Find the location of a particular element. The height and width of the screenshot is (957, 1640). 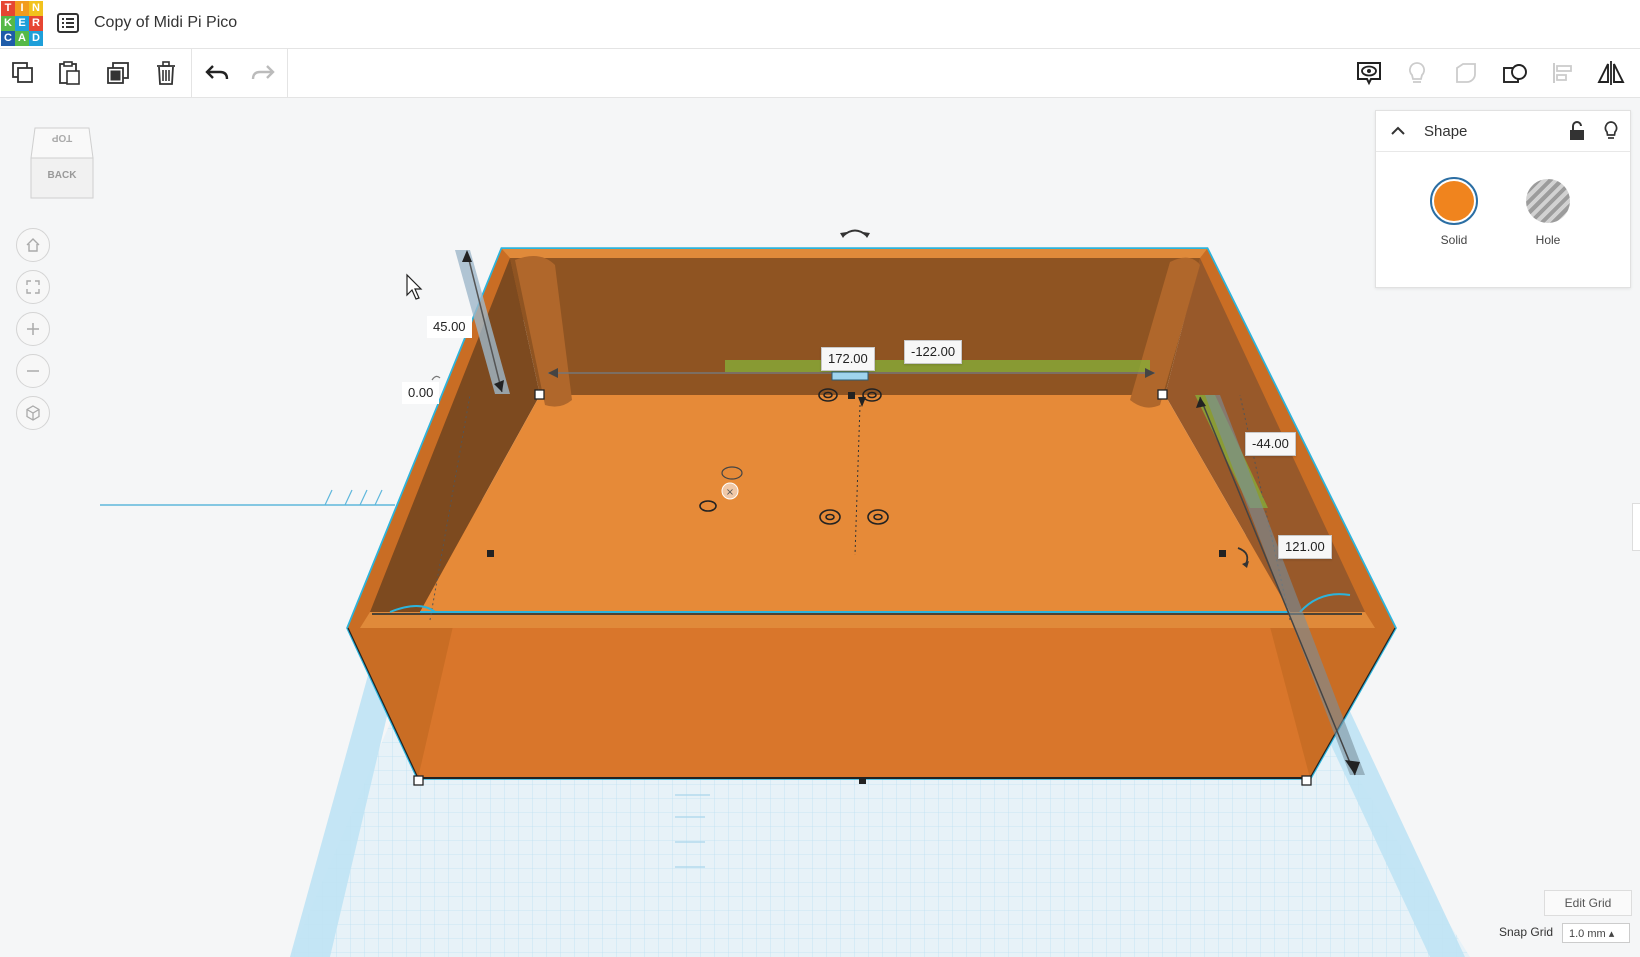

logo-letter: K is located at coordinates (8, 23).